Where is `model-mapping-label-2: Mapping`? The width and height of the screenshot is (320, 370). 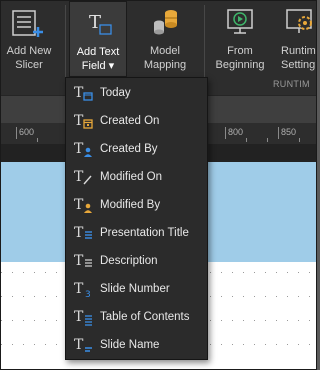
model-mapping-label-2: Mapping is located at coordinates (165, 65).